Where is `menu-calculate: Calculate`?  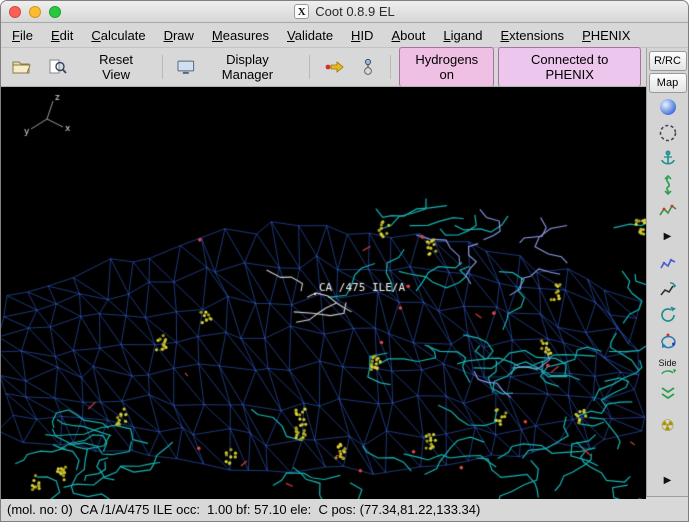
menu-calculate: Calculate is located at coordinates (118, 35).